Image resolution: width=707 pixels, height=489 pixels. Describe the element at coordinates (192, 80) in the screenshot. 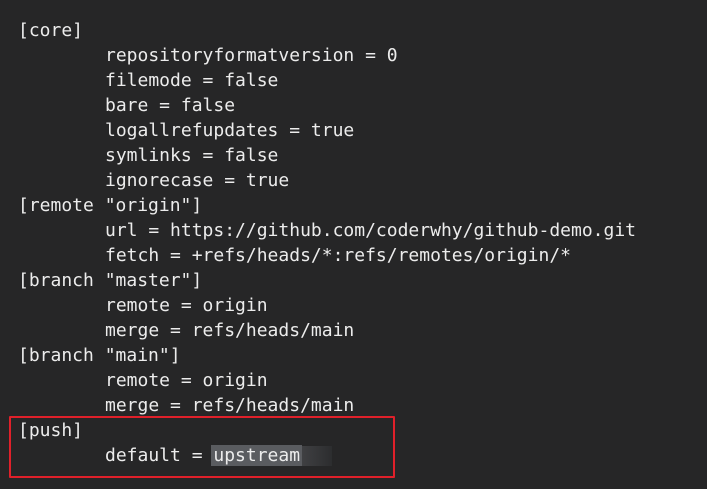

I see `config-entry: filemode = false` at that location.